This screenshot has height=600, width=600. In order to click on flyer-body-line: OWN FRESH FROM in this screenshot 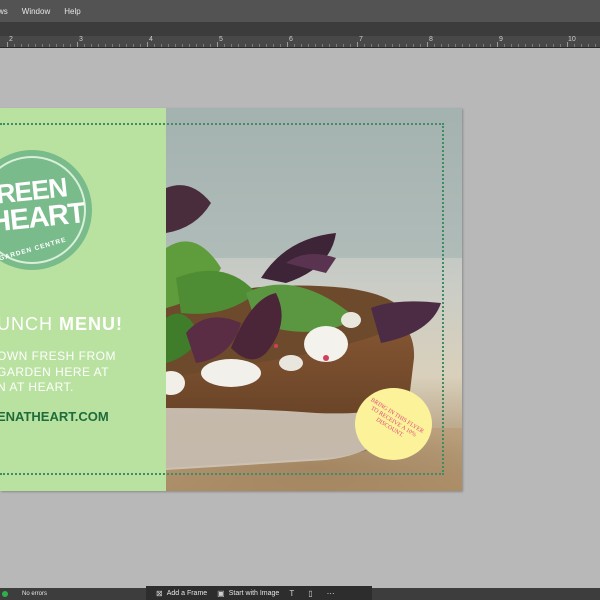, I will do `click(58, 356)`.